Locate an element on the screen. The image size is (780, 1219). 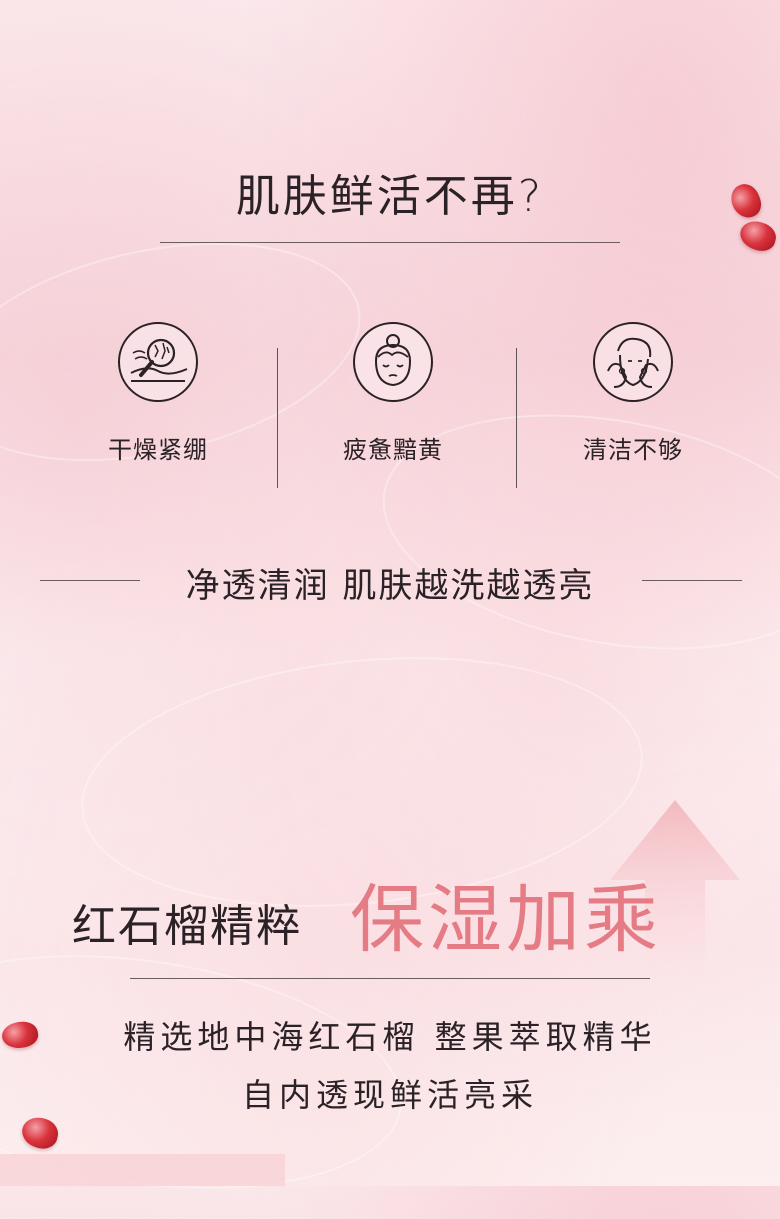
tired-face-icon is located at coordinates (393, 362).